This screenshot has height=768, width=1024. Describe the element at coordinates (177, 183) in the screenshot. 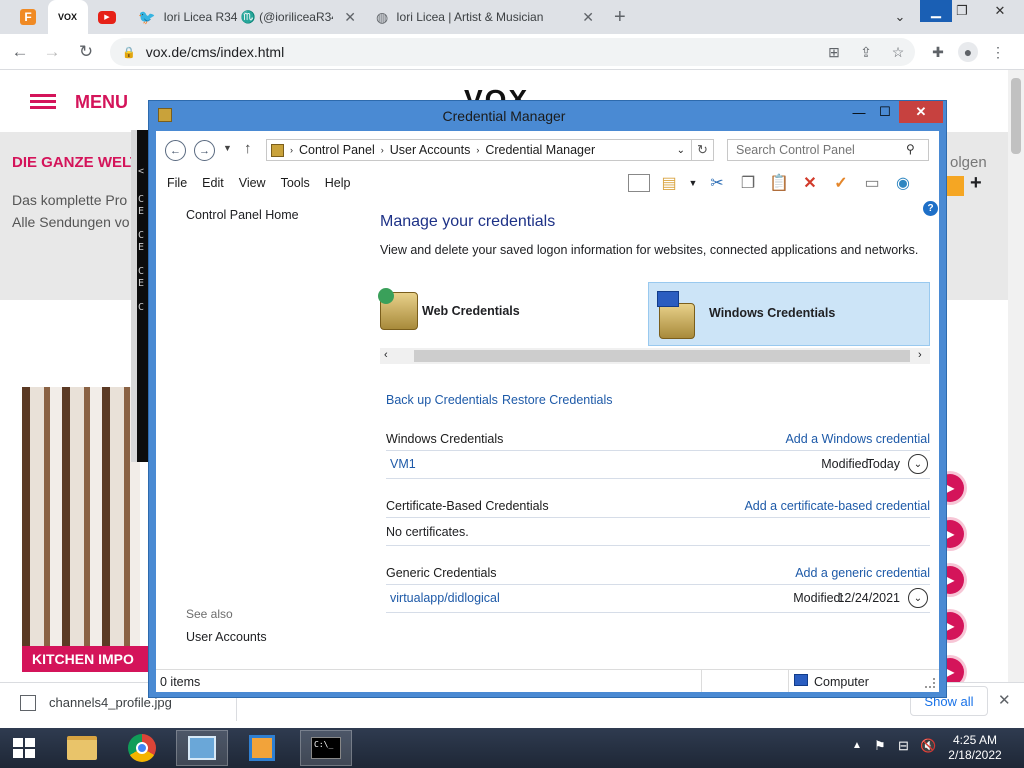

I see `menu-file: File` at that location.